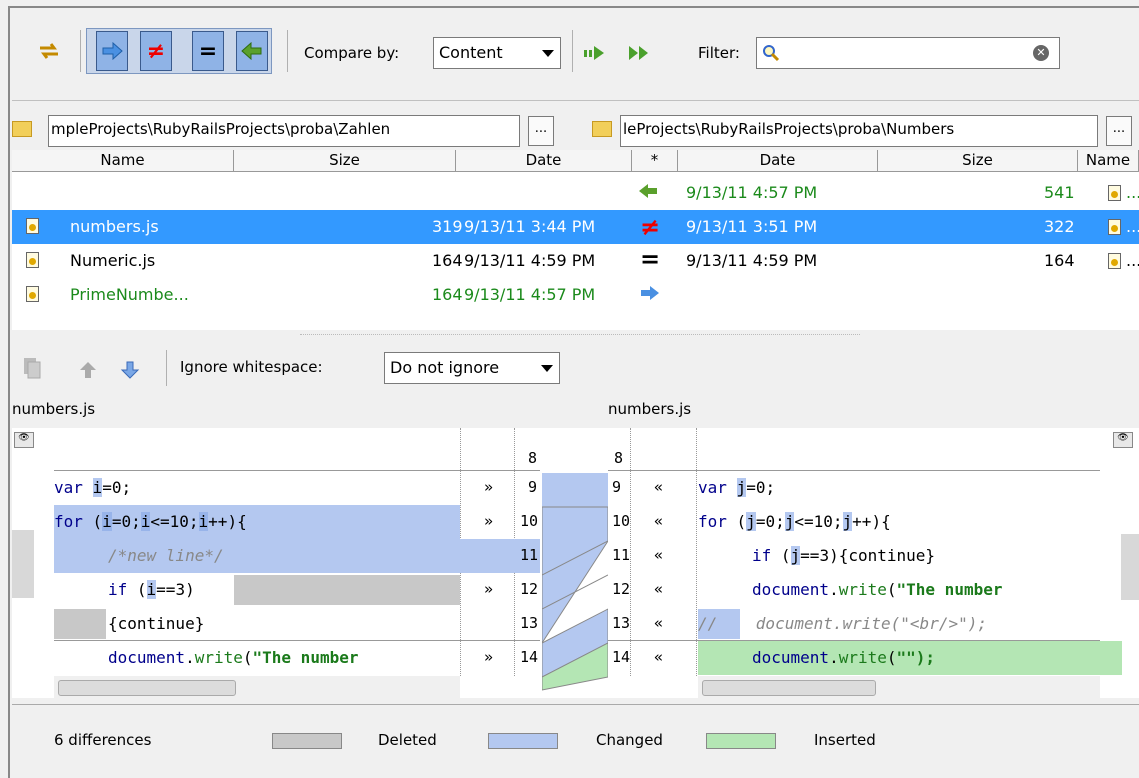 This screenshot has width=1139, height=778. I want to click on column-header-status: *, so click(655, 161).